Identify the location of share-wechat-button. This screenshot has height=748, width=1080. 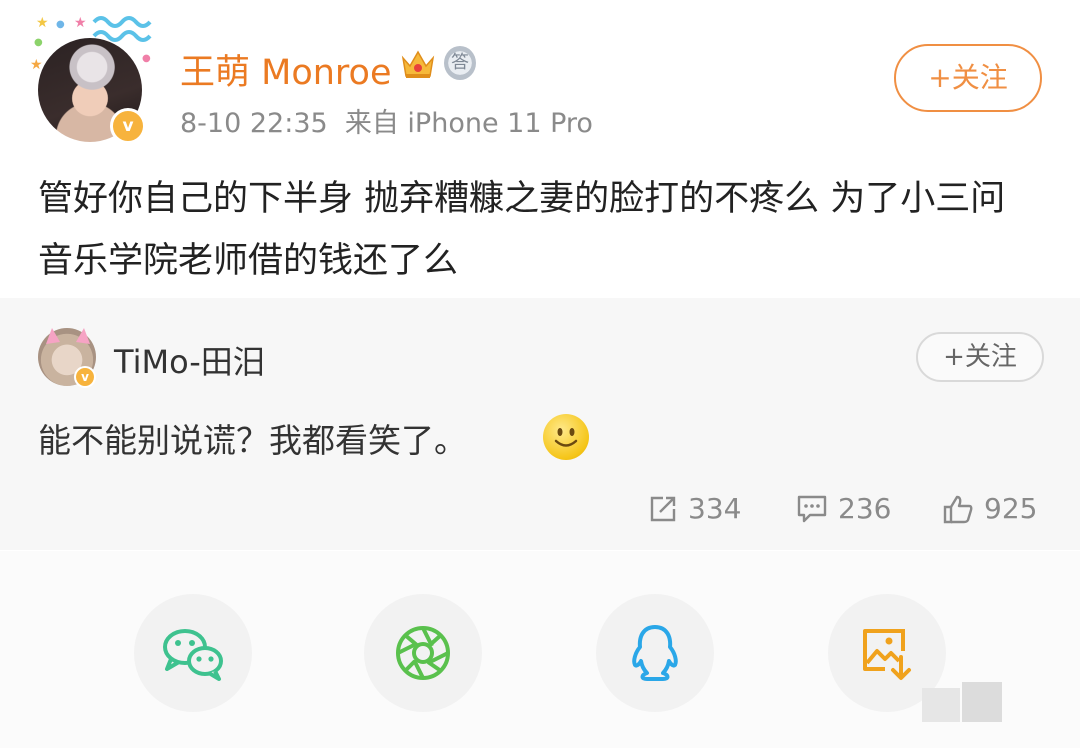
(193, 653).